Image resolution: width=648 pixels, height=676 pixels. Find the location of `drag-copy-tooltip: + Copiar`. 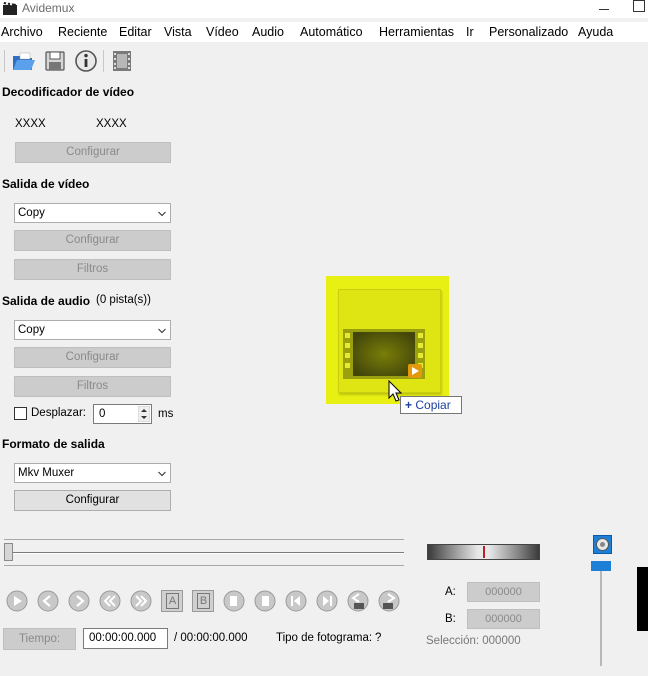

drag-copy-tooltip: + Copiar is located at coordinates (431, 405).